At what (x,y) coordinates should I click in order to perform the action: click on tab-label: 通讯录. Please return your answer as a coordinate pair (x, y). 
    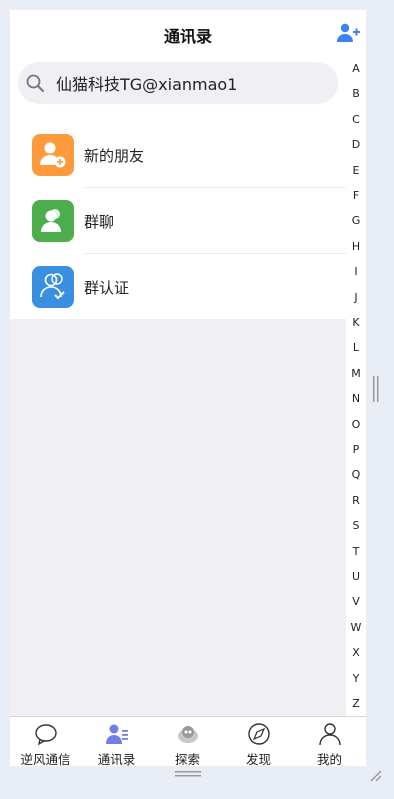
    Looking at the image, I should click on (116, 759).